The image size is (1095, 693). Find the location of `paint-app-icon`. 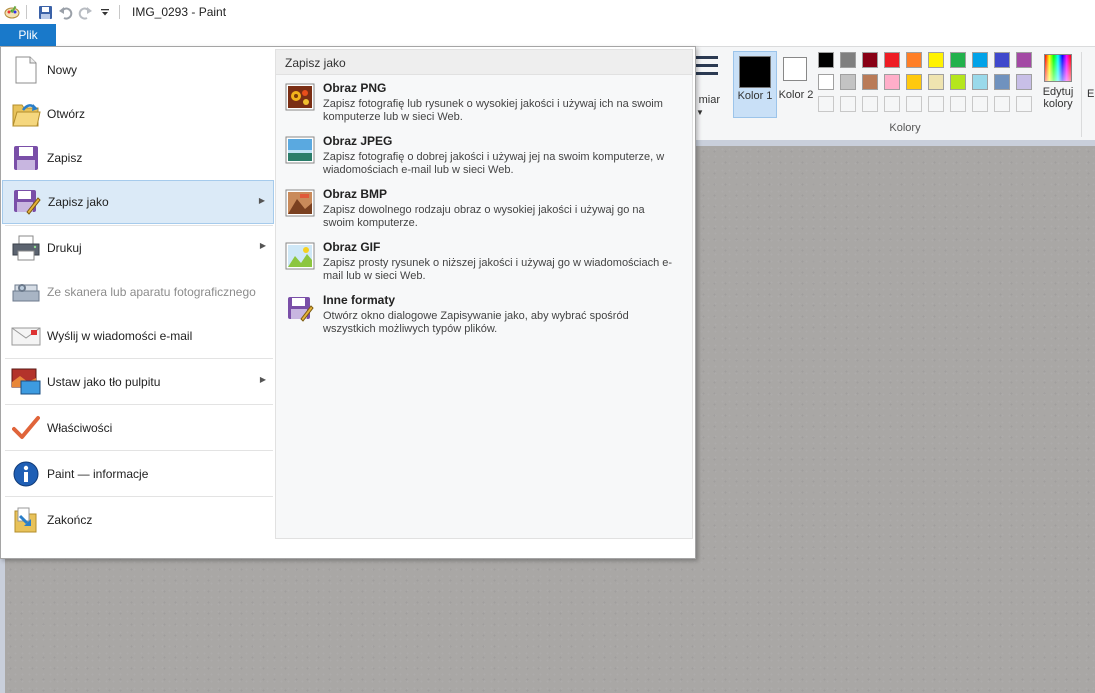

paint-app-icon is located at coordinates (12, 12).